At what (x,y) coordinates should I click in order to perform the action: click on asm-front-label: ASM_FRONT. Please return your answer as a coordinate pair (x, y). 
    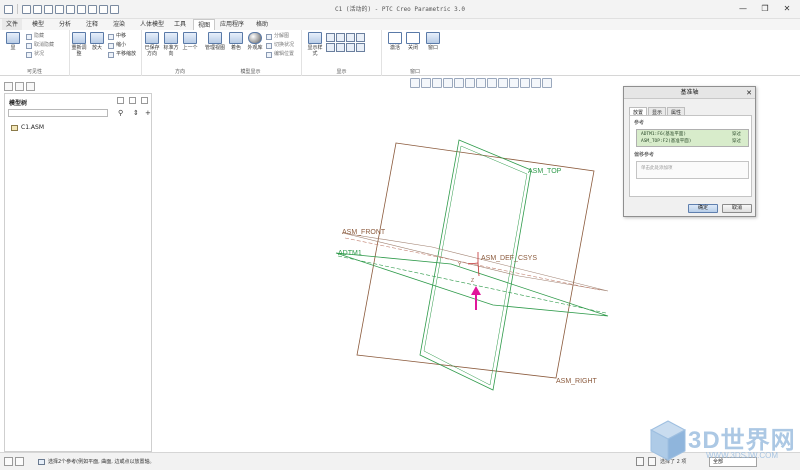
    Looking at the image, I should click on (364, 232).